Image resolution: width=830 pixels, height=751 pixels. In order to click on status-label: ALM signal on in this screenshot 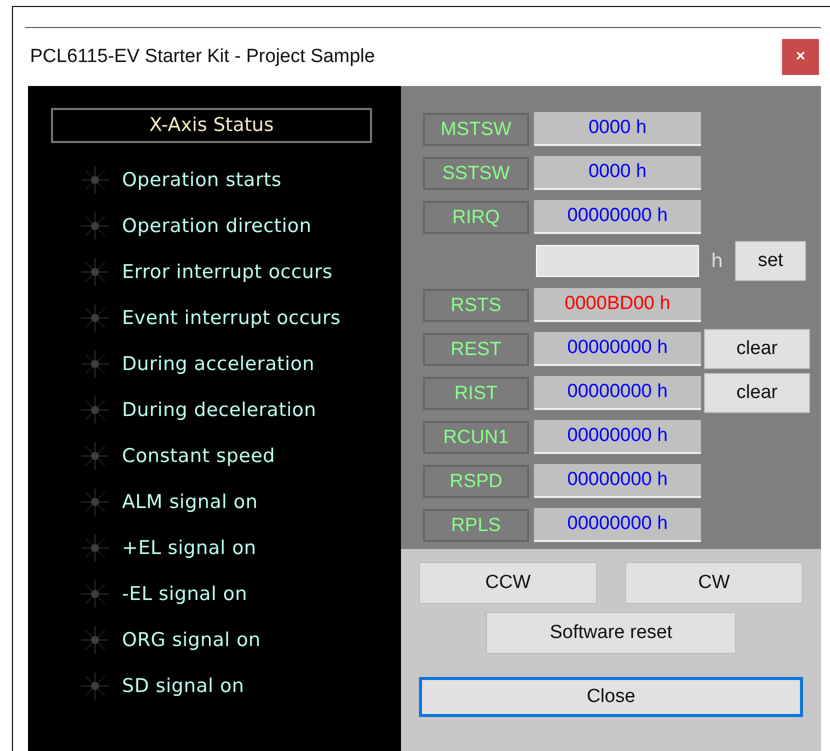, I will do `click(190, 502)`.